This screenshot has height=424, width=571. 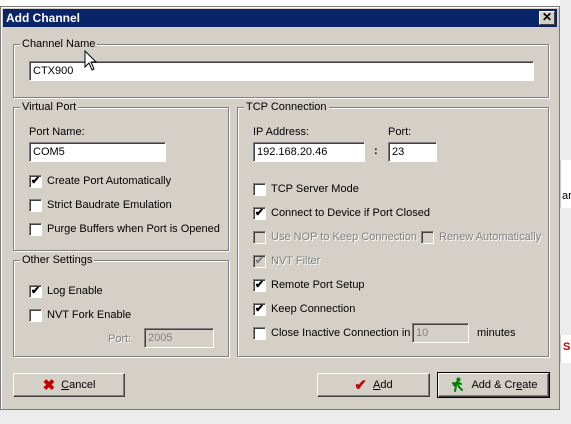 I want to click on port-name-value: COM5, so click(x=49, y=152).